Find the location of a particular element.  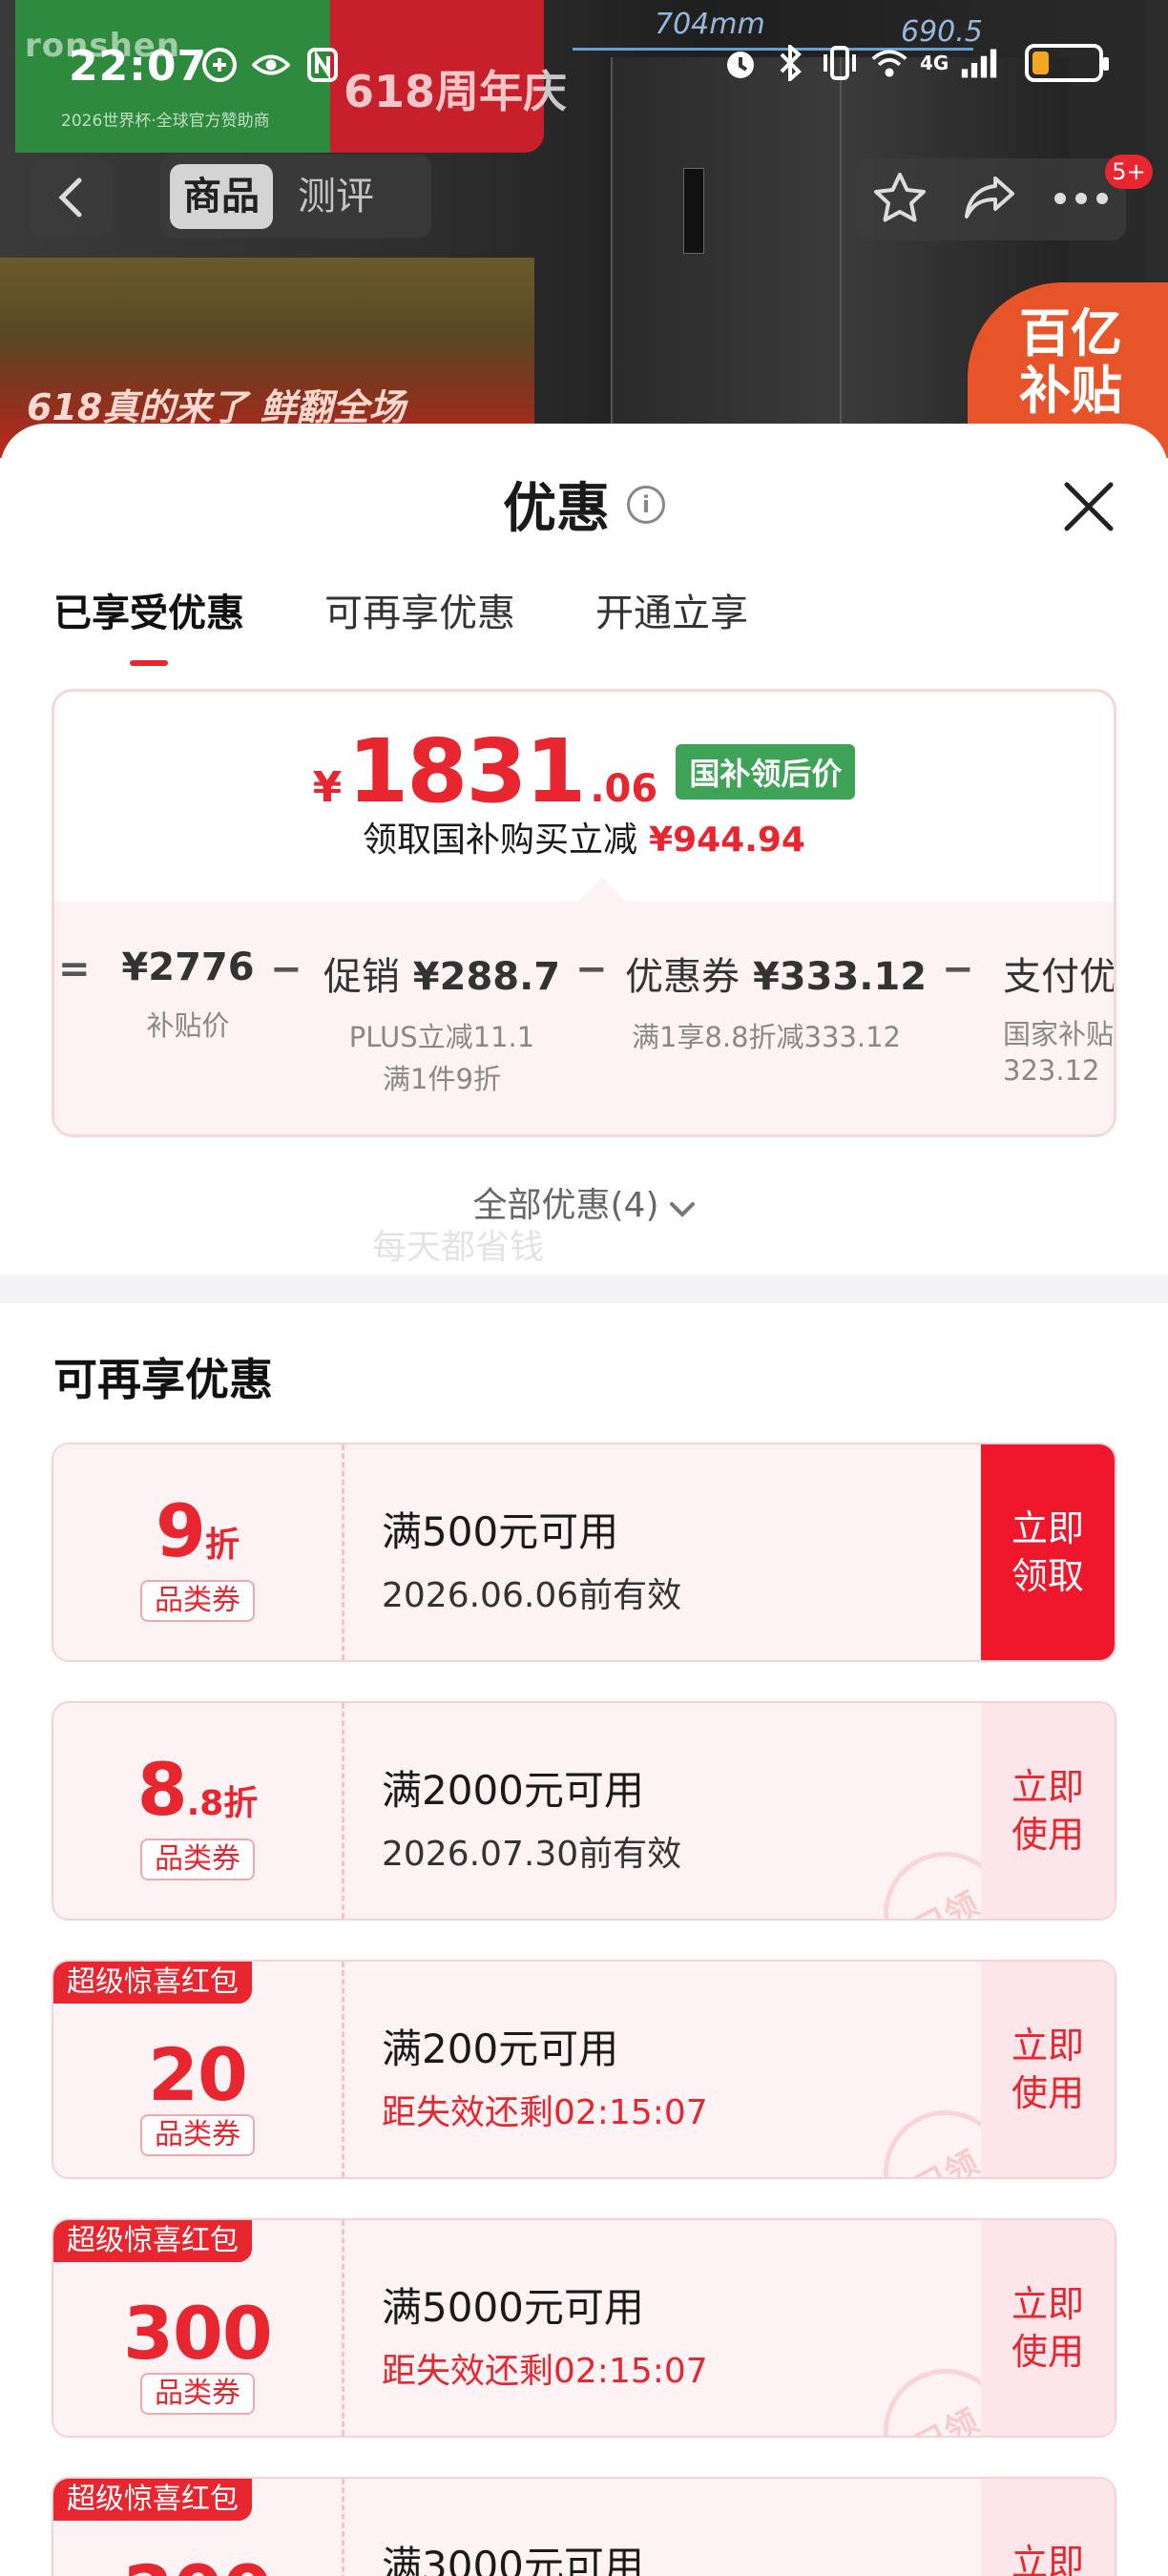

coupon-condition: 满200元可用 is located at coordinates (500, 2048).